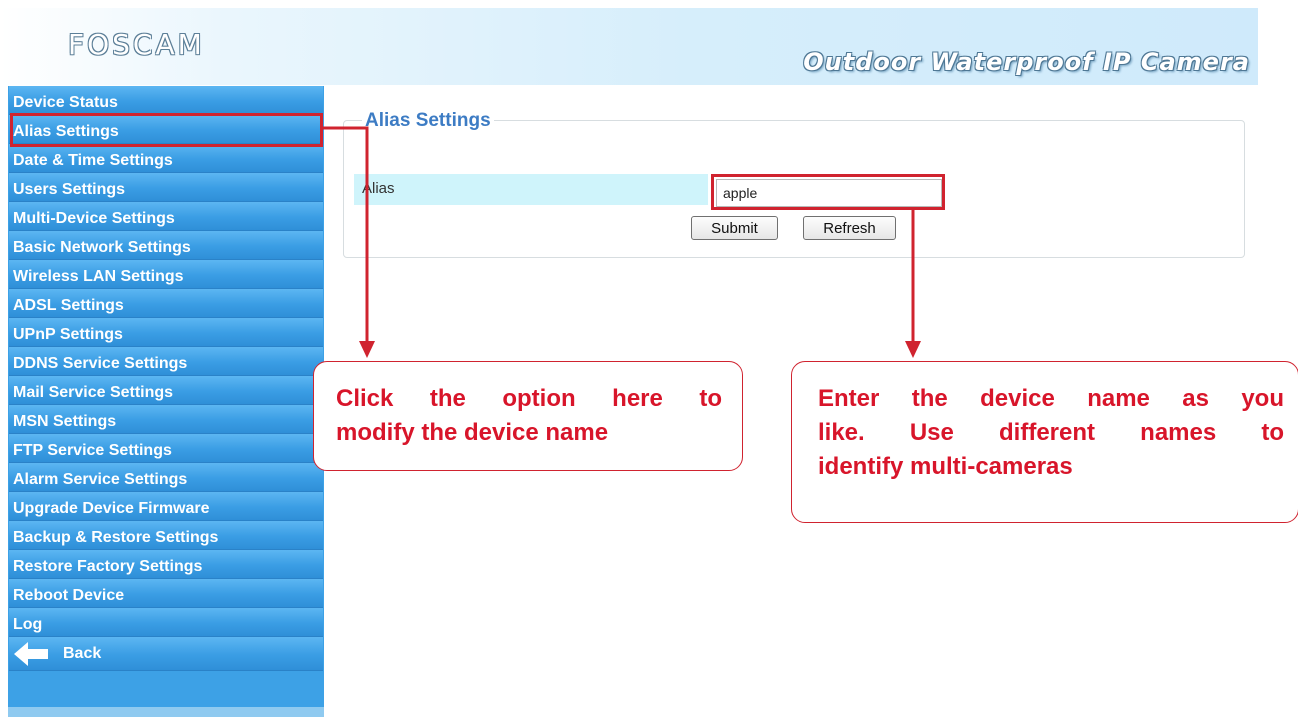  I want to click on sidebar-item-label: Wireless LAN Settings, so click(98, 276).